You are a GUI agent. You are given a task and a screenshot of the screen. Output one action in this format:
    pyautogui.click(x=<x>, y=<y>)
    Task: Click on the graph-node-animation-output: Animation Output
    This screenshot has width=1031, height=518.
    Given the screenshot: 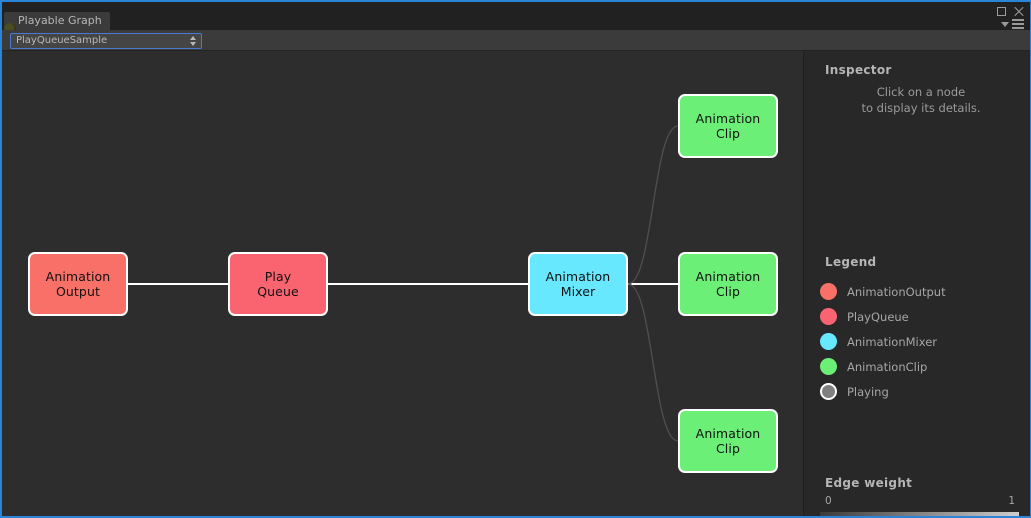 What is the action you would take?
    pyautogui.click(x=78, y=284)
    